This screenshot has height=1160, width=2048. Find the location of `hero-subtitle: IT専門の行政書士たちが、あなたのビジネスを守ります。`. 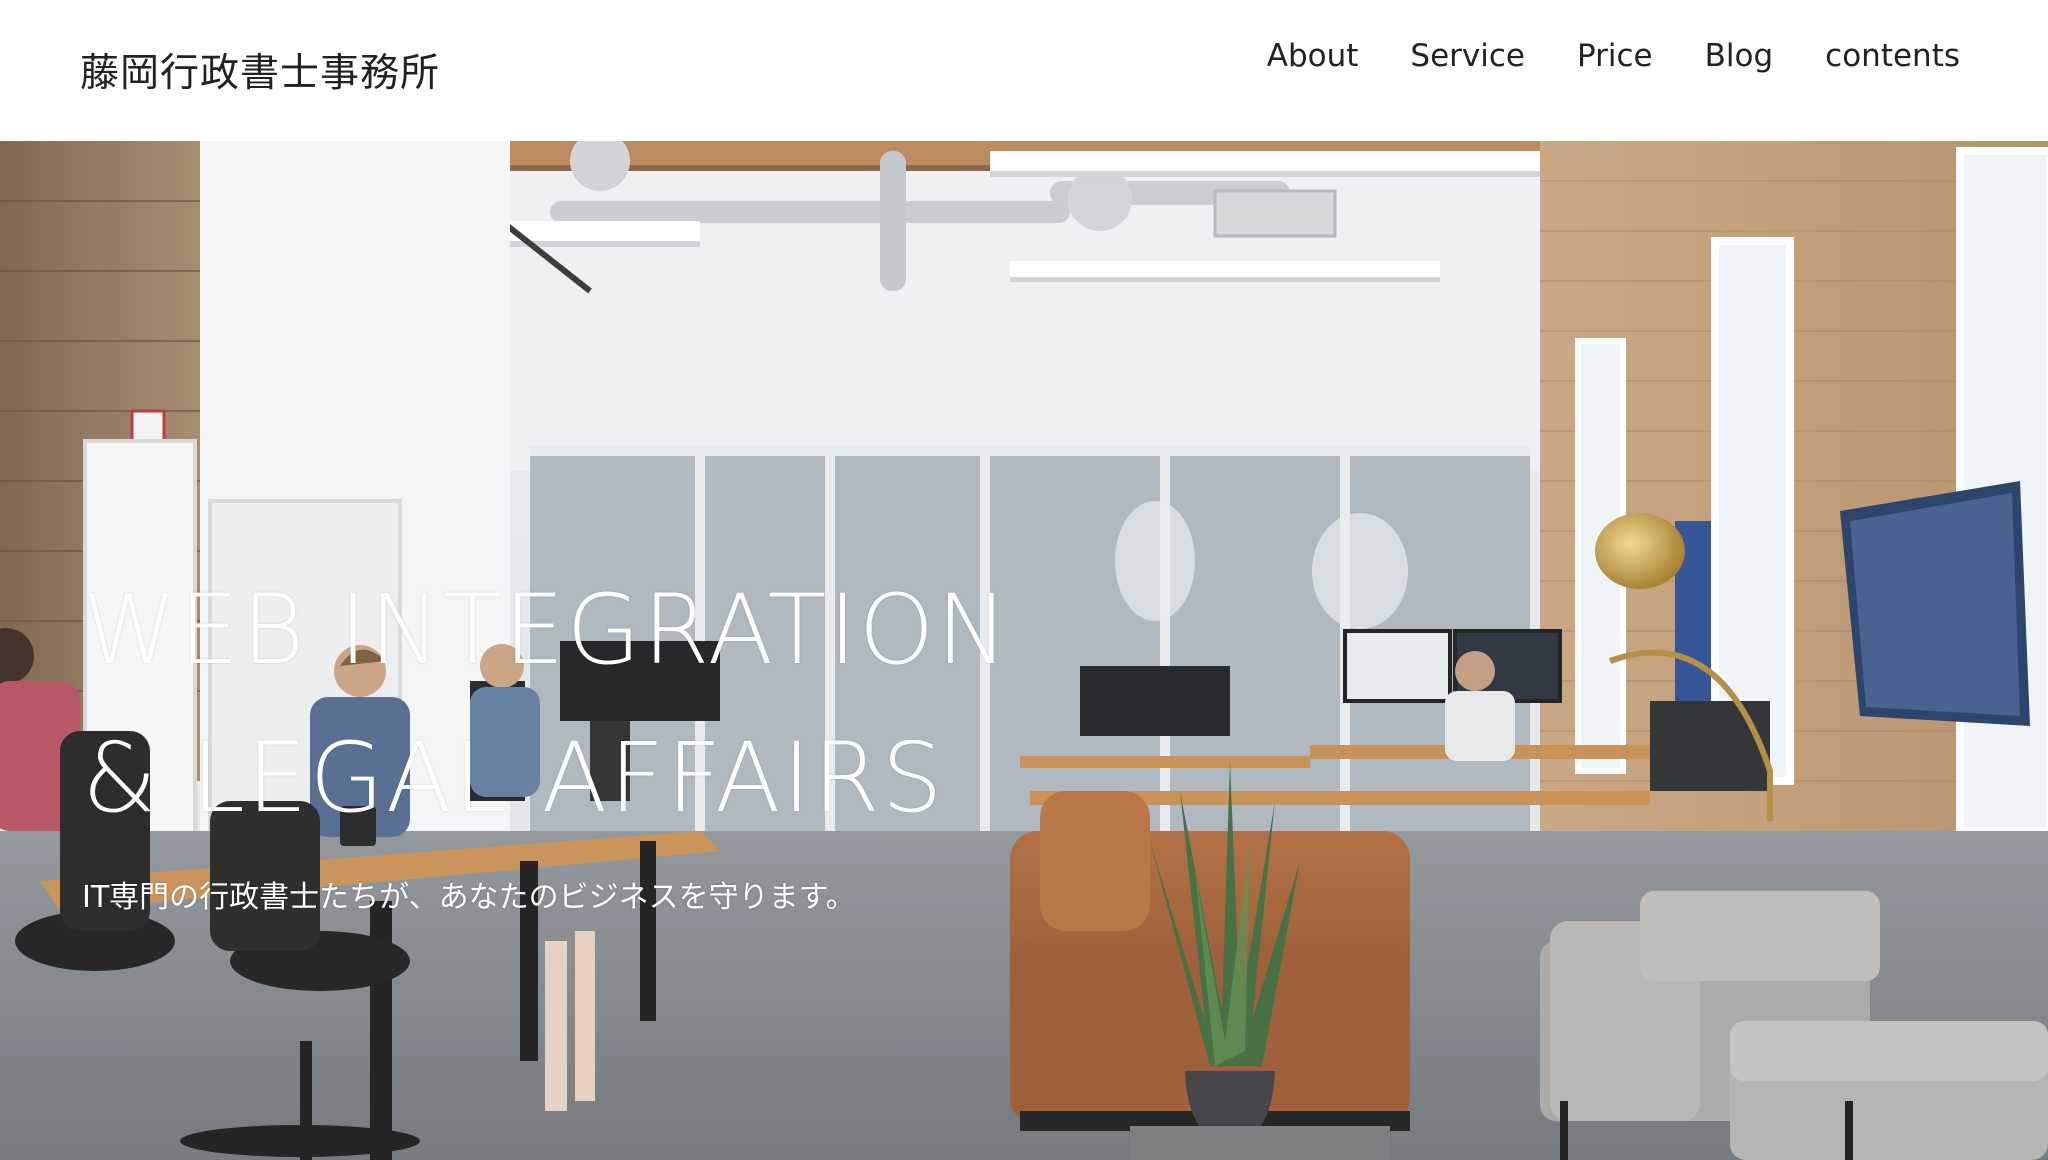

hero-subtitle: IT専門の行政書士たちが、あなたのビジネスを守ります。 is located at coordinates (469, 897).